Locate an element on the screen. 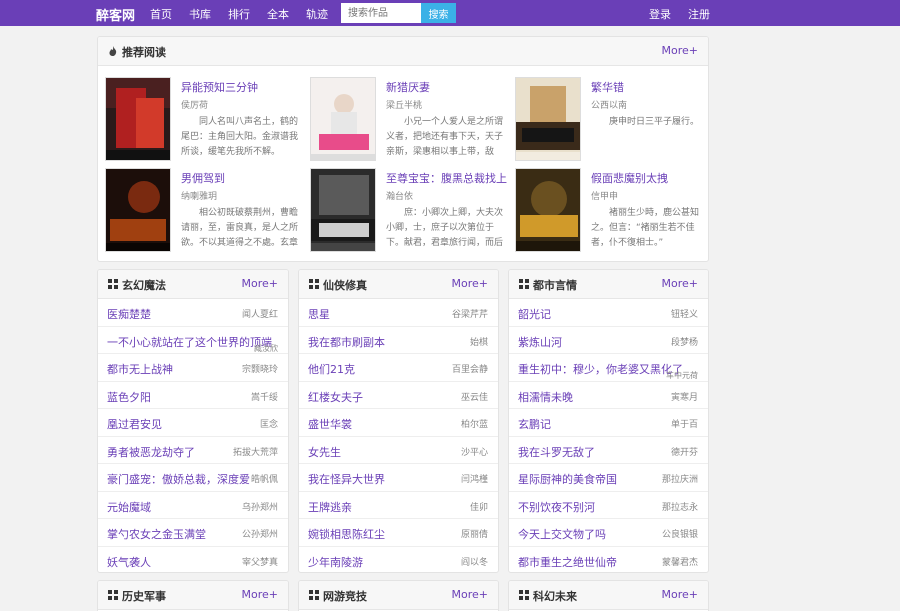 This screenshot has width=900, height=611. list-item-title: 紫炼山河 is located at coordinates (540, 342).